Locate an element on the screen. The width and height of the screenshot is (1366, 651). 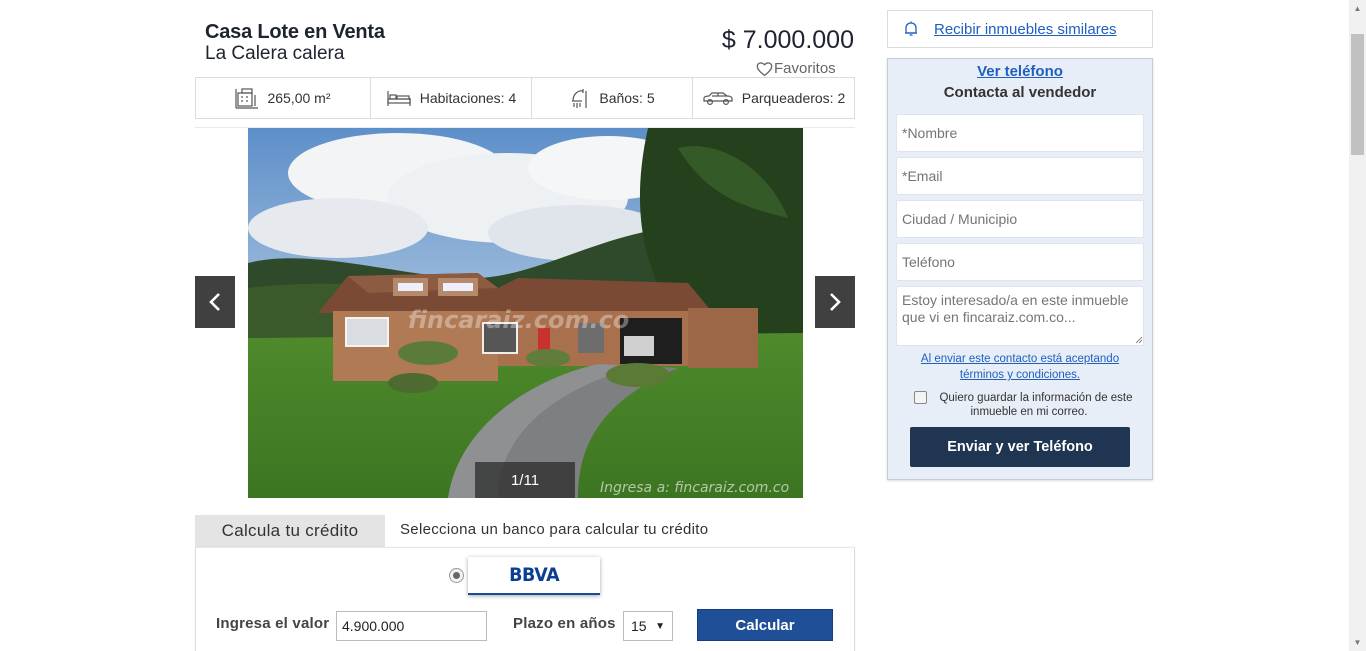
building-area-icon is located at coordinates (247, 98).